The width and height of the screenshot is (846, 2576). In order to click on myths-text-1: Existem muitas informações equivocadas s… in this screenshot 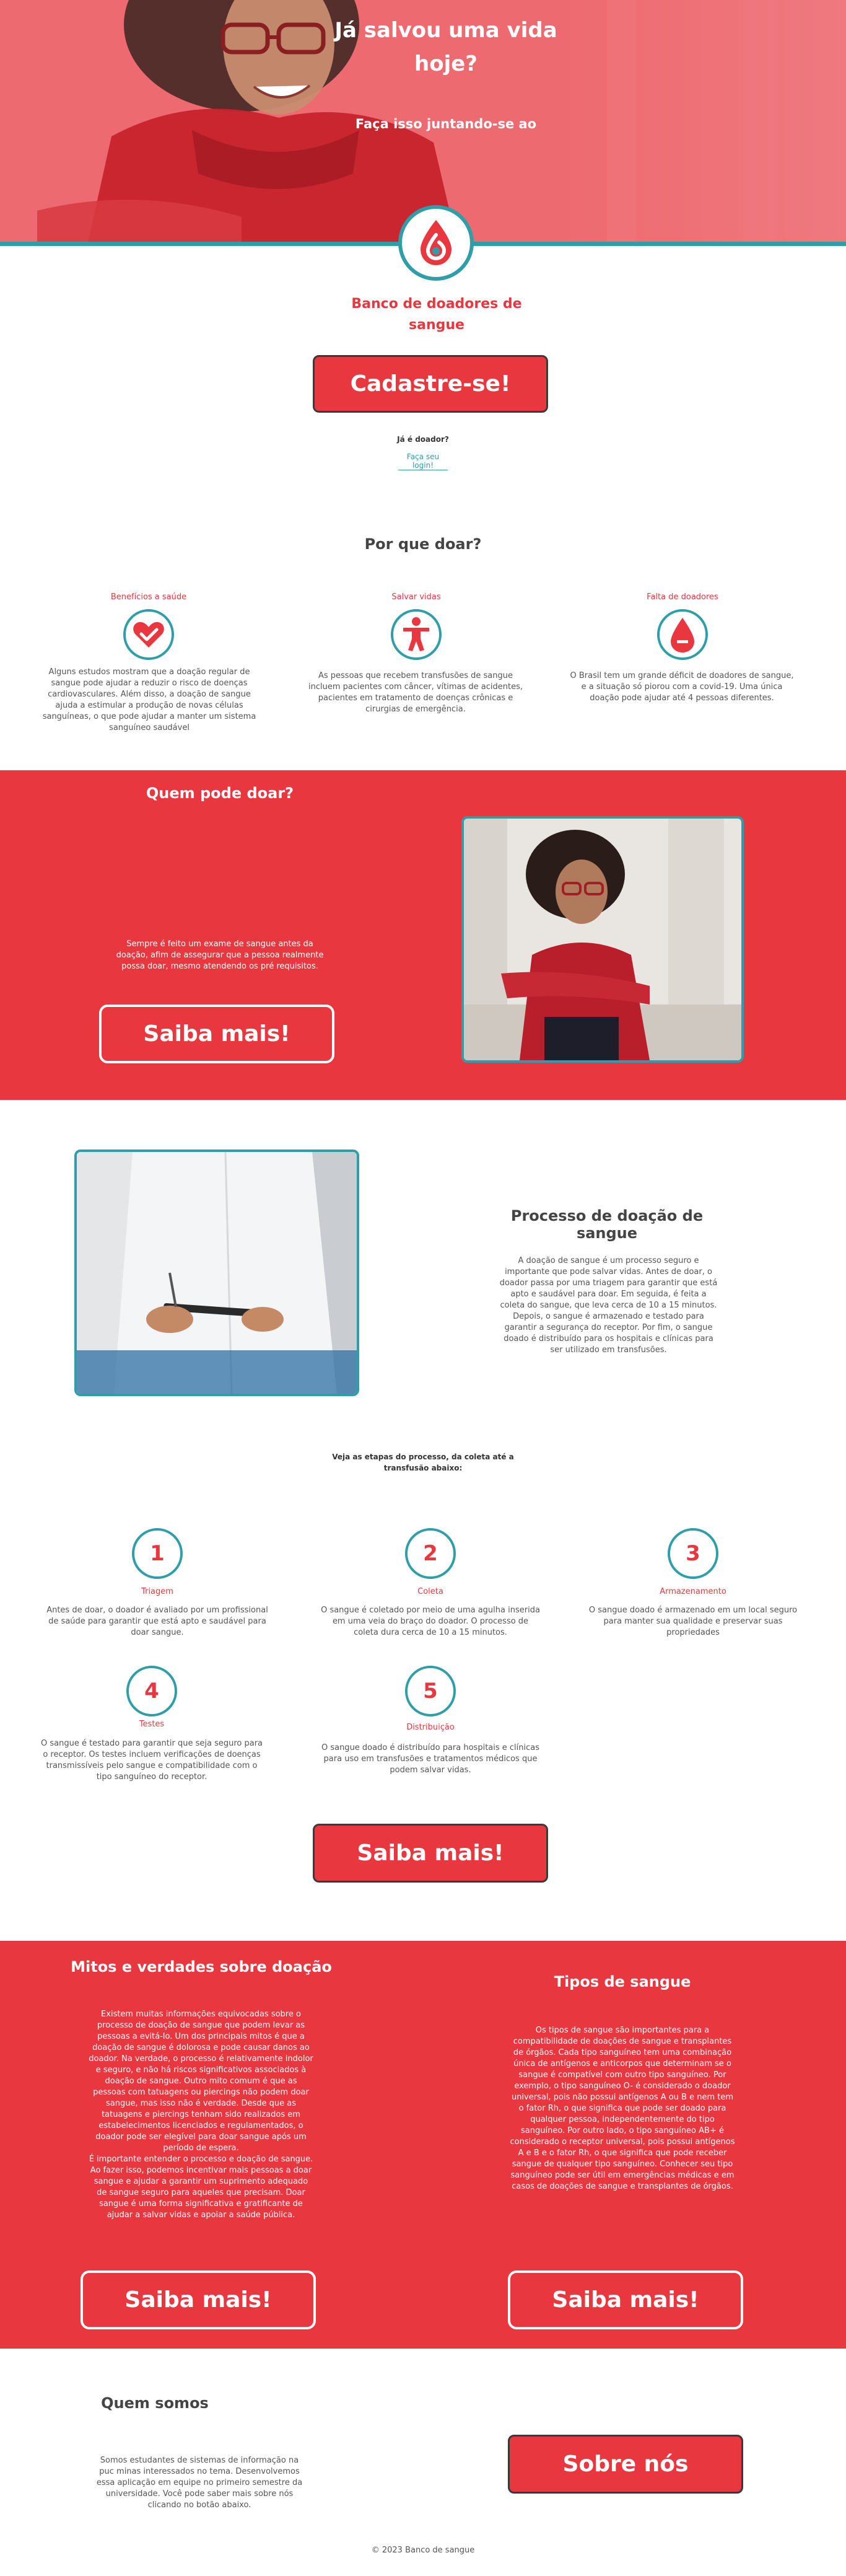, I will do `click(201, 2081)`.